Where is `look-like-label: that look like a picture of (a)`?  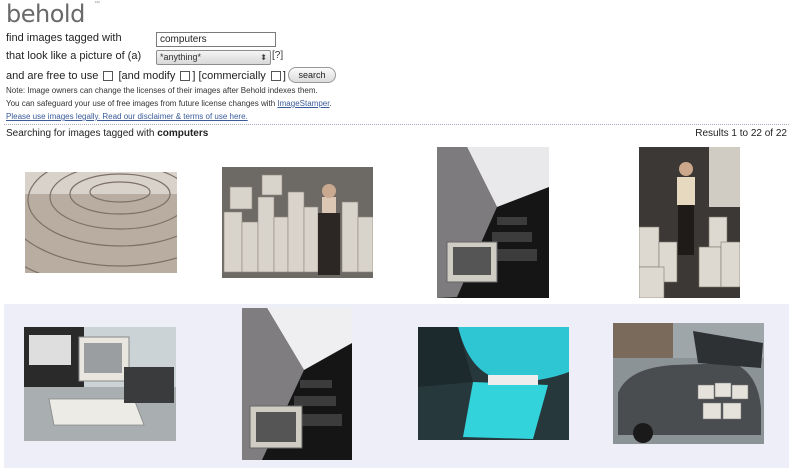 look-like-label: that look like a picture of (a) is located at coordinates (74, 56).